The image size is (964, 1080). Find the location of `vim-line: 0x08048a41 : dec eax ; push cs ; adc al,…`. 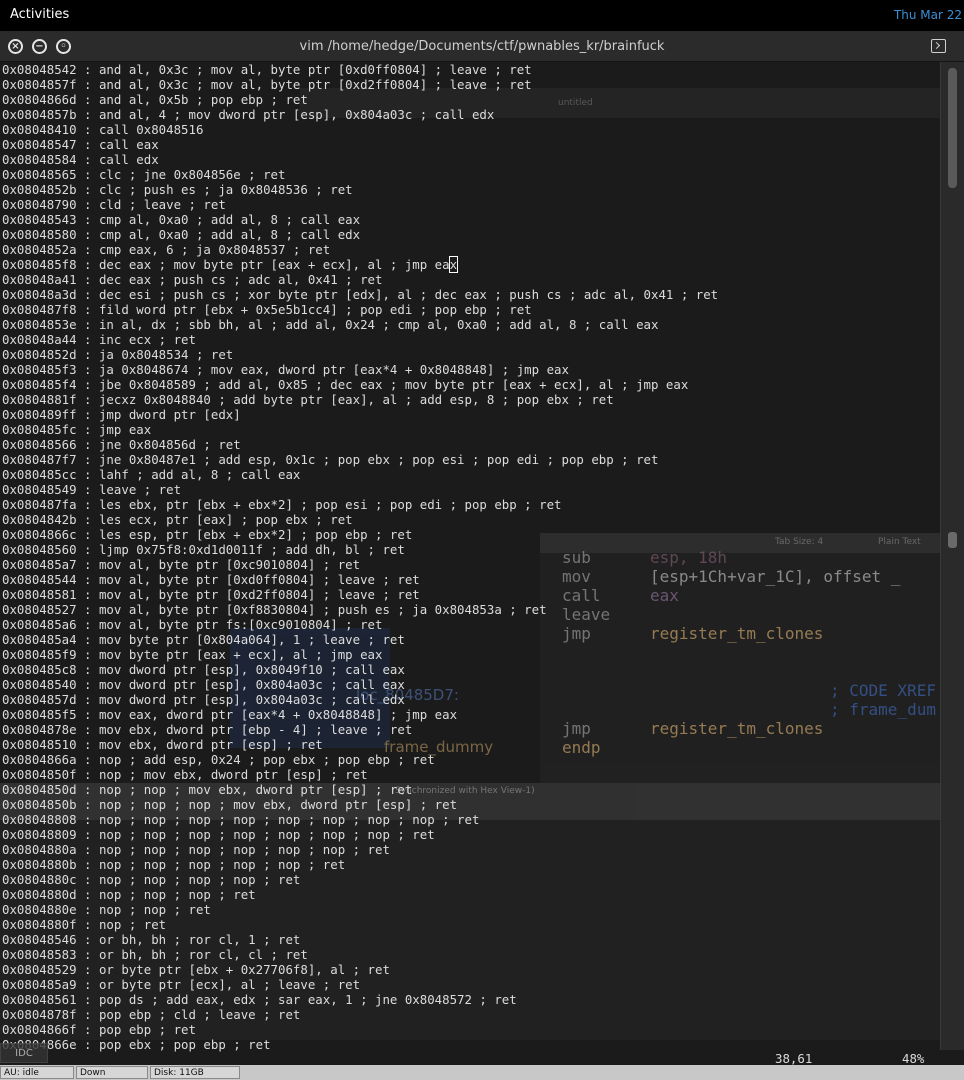

vim-line: 0x08048a41 : dec eax ; push cs ; adc al,… is located at coordinates (192, 279).